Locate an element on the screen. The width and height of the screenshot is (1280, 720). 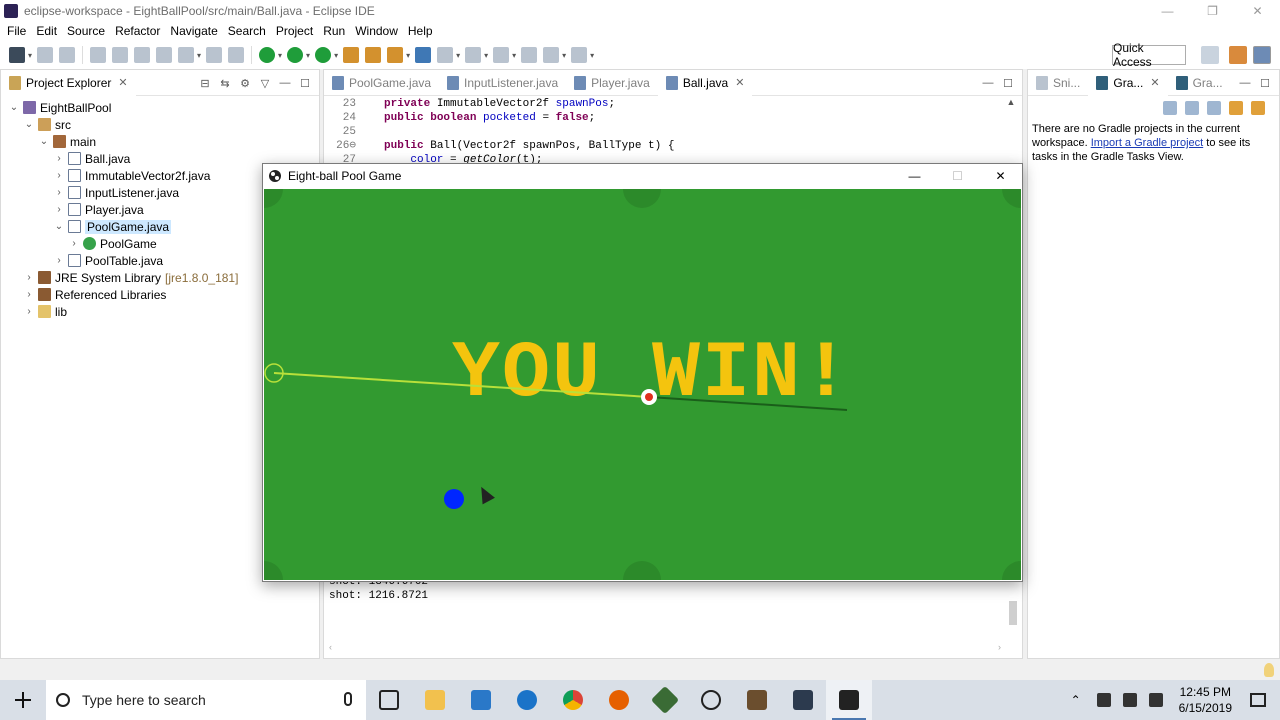
import-gradle-project-link: Import a Gradle project is located at coordinates (1147, 143).